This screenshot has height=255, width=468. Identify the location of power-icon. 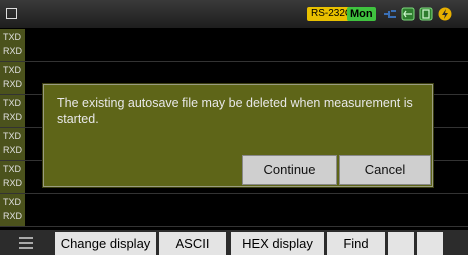
(445, 14).